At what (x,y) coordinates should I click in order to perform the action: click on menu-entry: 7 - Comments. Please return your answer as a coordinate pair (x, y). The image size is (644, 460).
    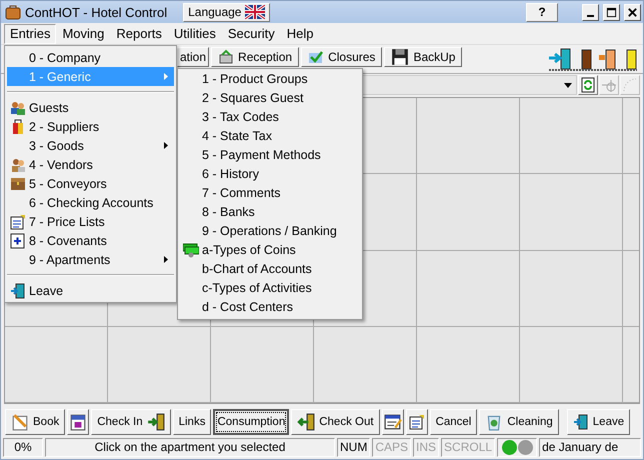
    Looking at the image, I should click on (270, 192).